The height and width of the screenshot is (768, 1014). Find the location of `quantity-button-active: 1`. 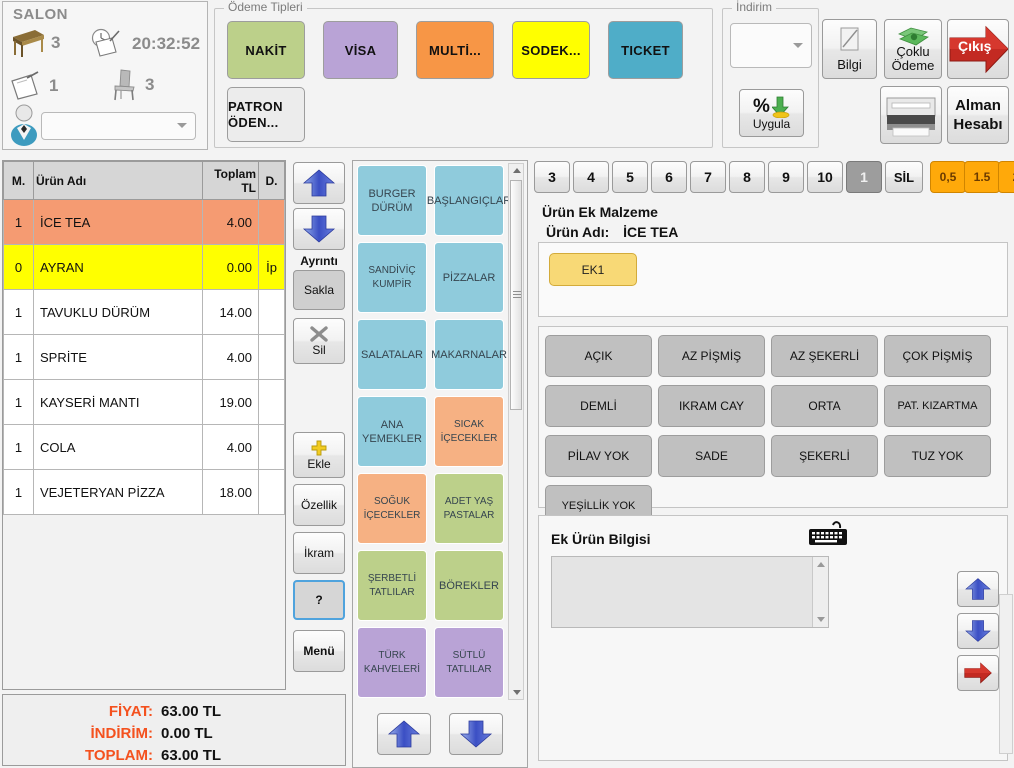

quantity-button-active: 1 is located at coordinates (864, 177).